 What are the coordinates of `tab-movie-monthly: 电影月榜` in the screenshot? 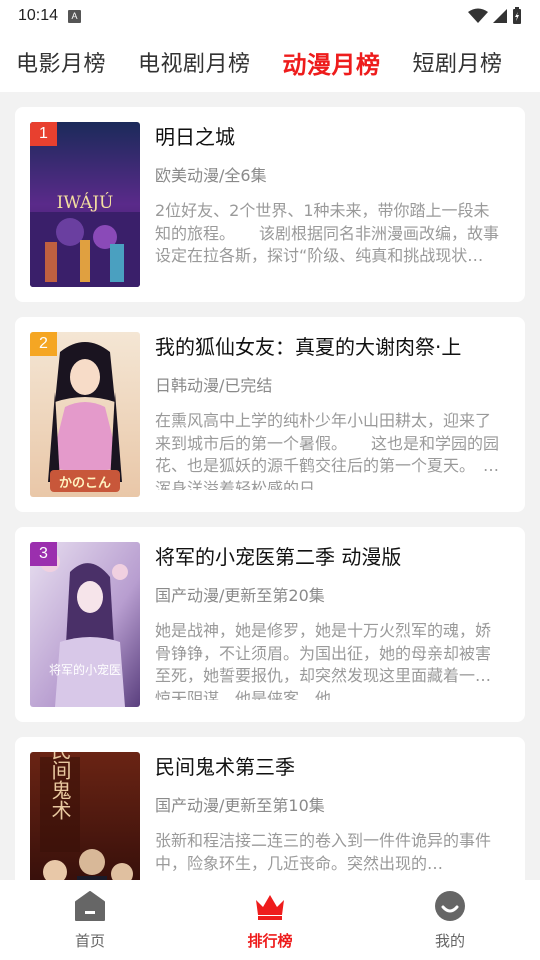 It's located at (61, 62).